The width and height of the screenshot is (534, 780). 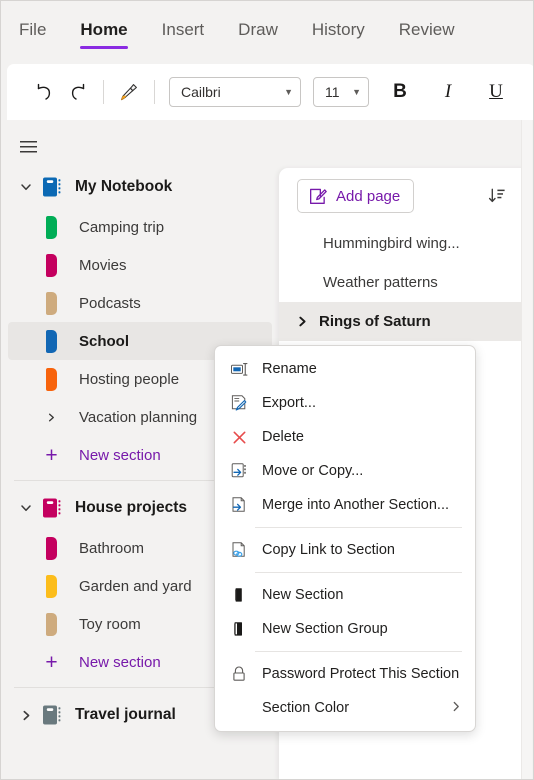 What do you see at coordinates (325, 629) in the screenshot?
I see `menu-item-label: New Section Group` at bounding box center [325, 629].